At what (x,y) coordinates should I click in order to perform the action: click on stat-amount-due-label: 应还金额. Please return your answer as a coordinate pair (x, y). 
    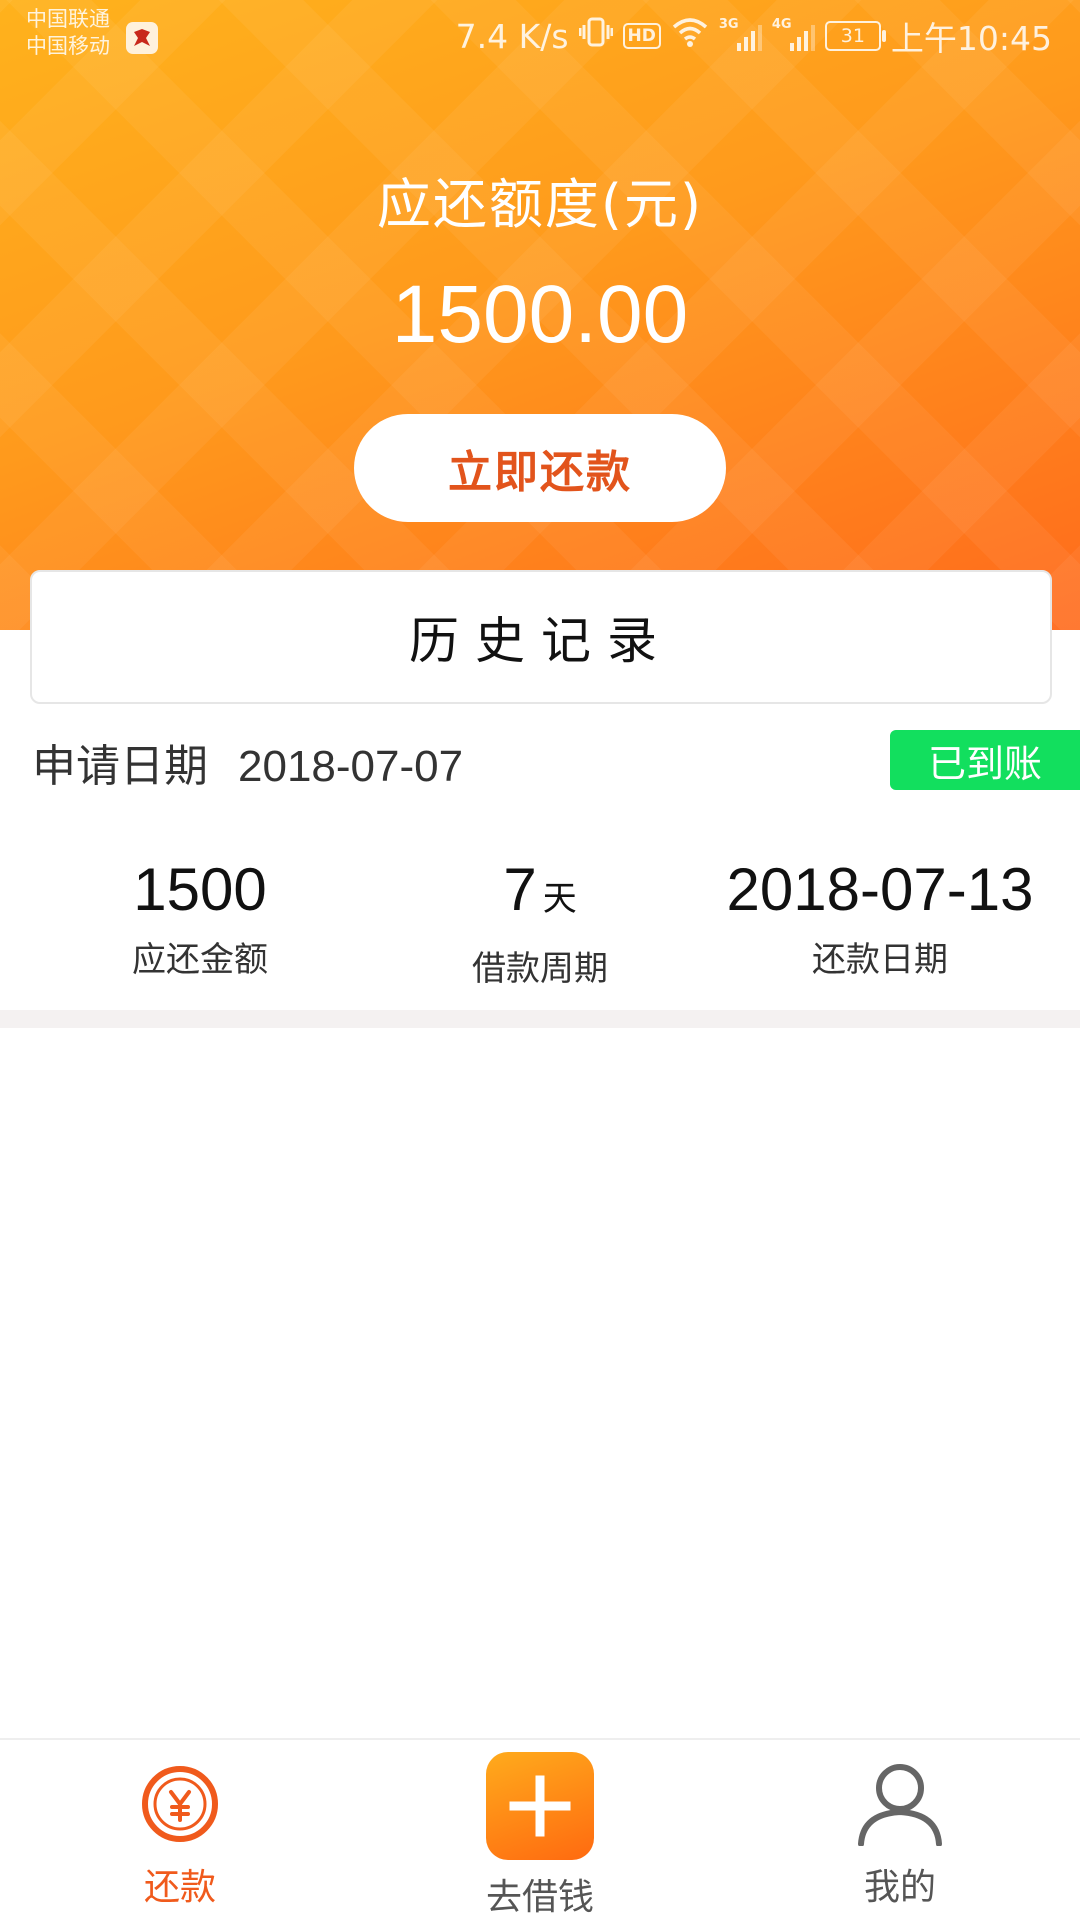
    Looking at the image, I should click on (200, 960).